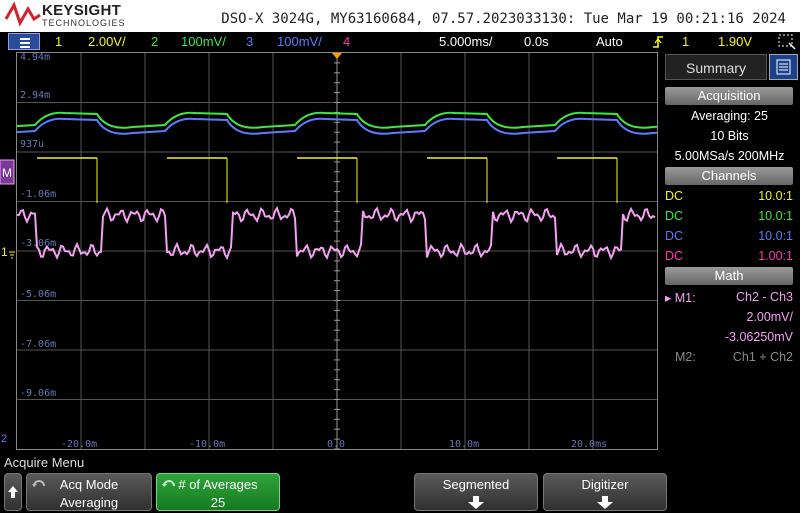  What do you see at coordinates (89, 484) in the screenshot?
I see `acq-mode-label: Acq Mode` at bounding box center [89, 484].